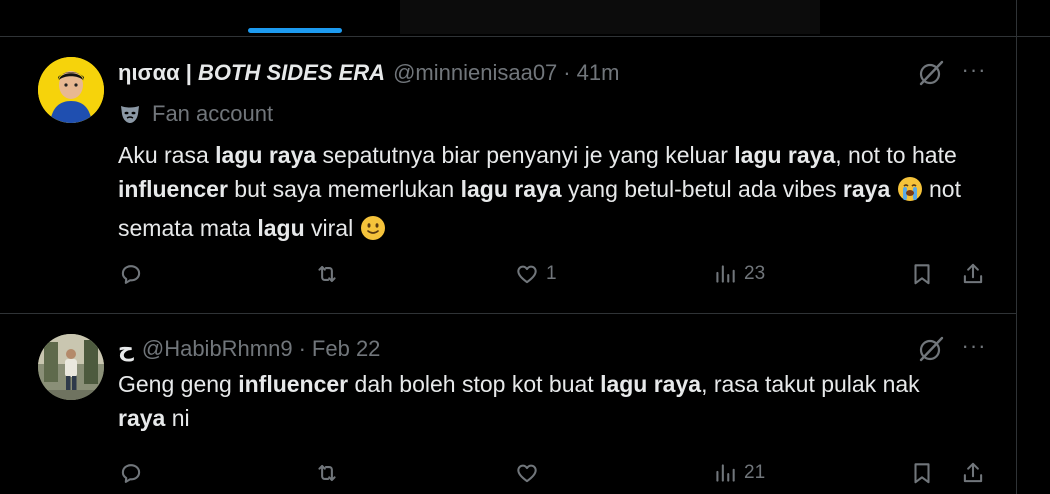  Describe the element at coordinates (1016, 247) in the screenshot. I see `column-divider` at that location.